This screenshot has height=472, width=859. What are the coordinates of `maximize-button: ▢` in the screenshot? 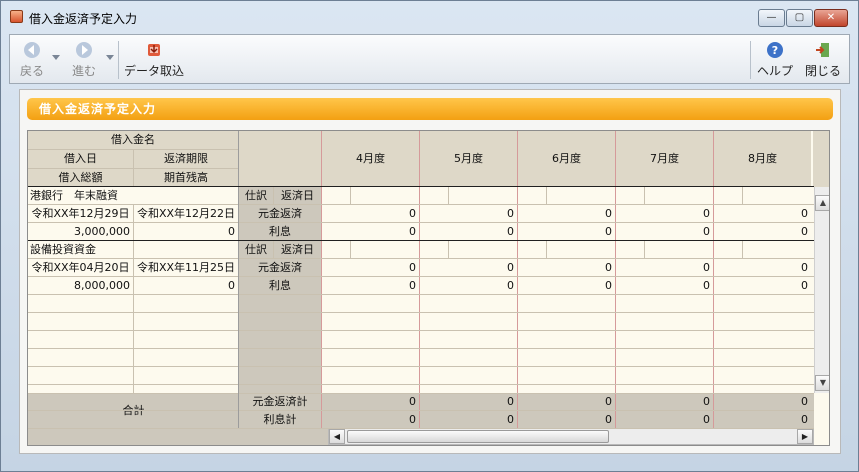 It's located at (799, 18).